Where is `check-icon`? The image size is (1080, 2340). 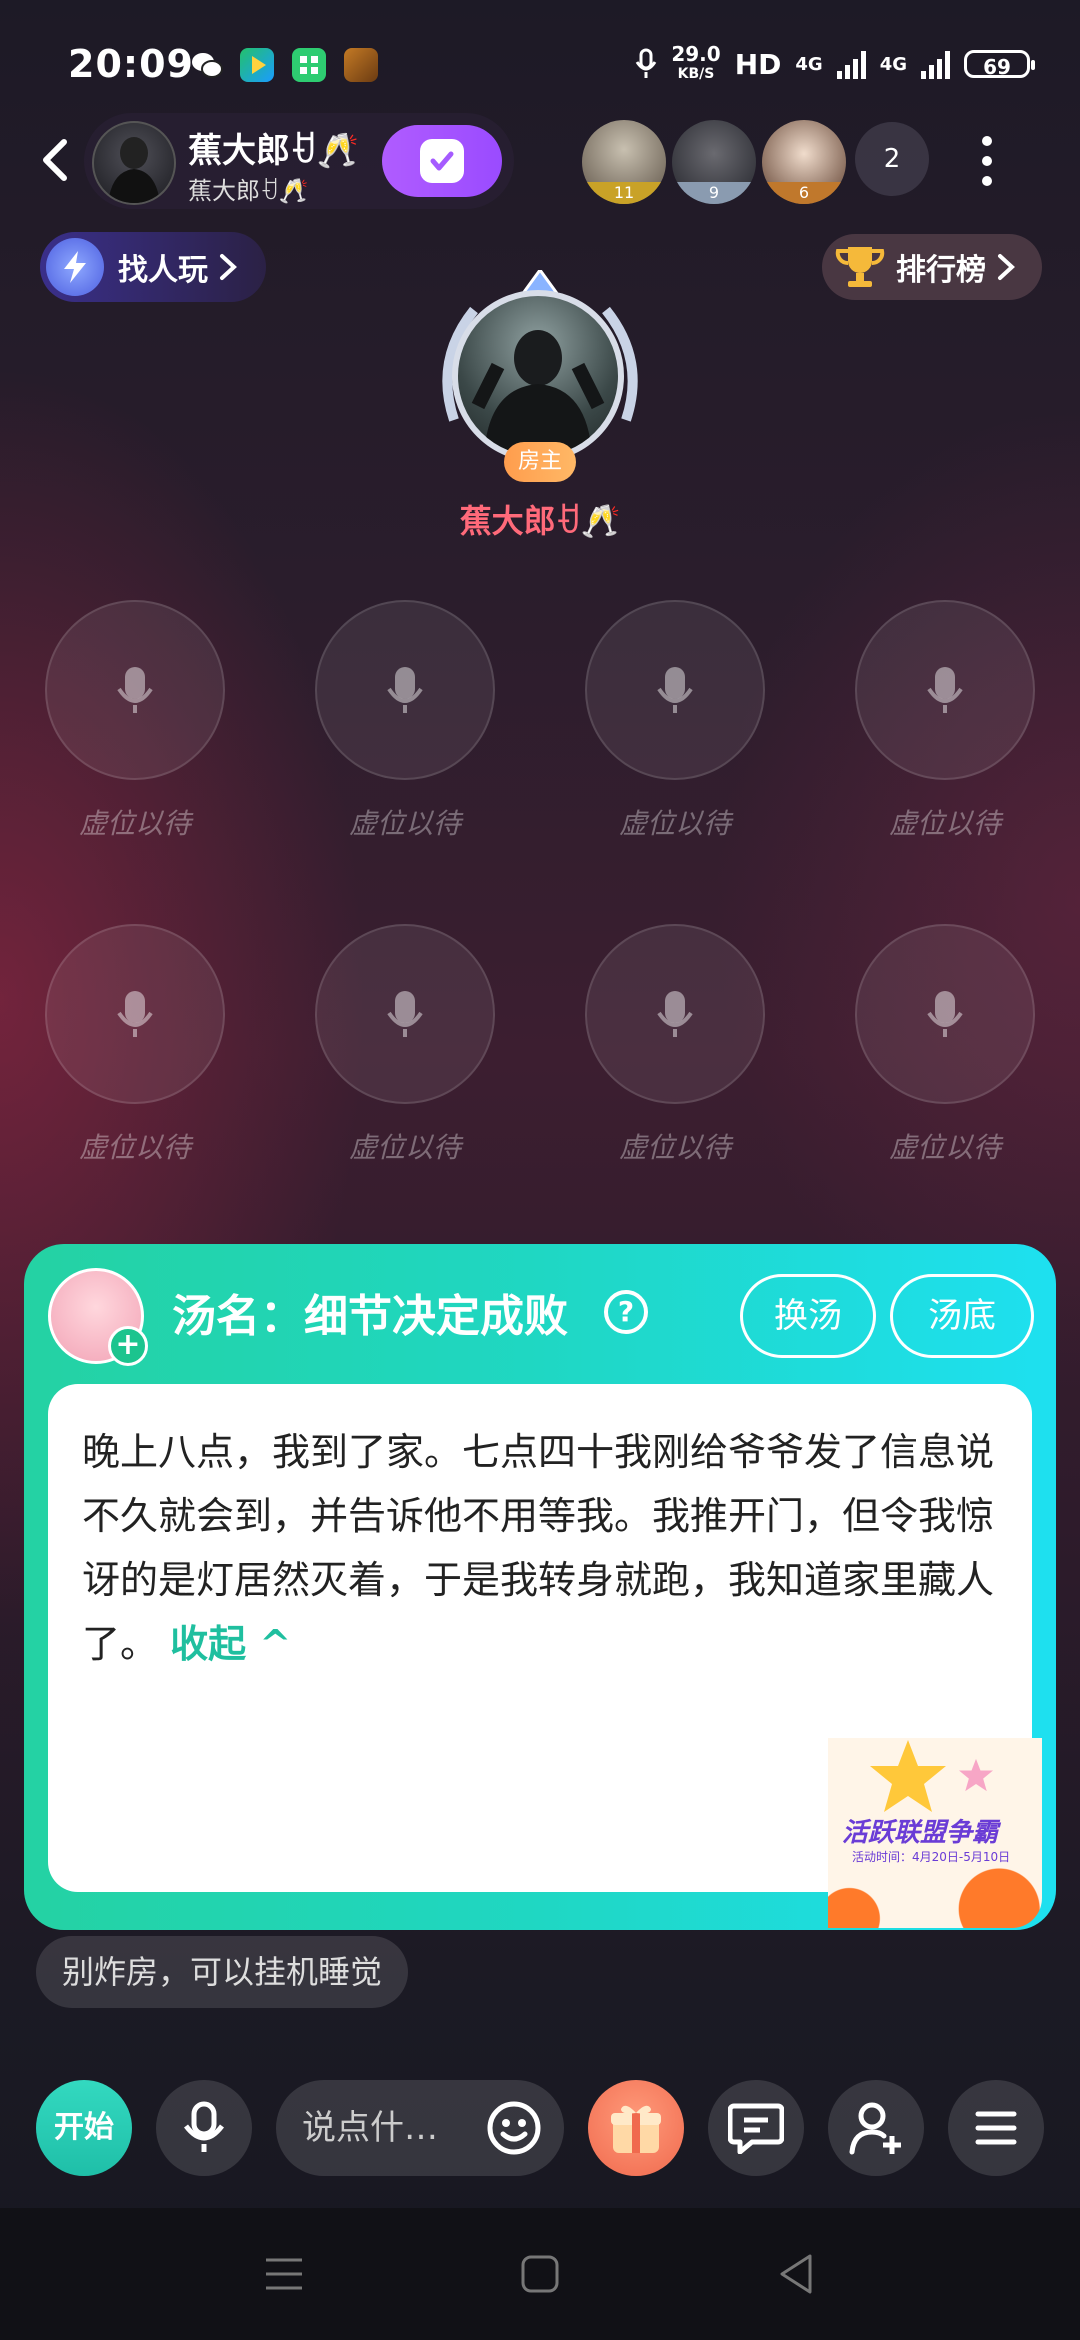
check-icon is located at coordinates (442, 161).